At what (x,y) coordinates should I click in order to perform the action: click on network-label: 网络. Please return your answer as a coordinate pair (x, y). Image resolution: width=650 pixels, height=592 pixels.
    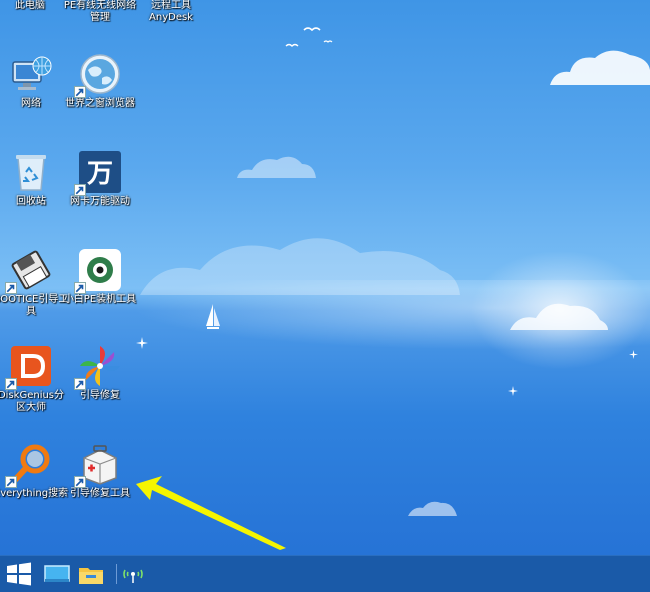
    Looking at the image, I should click on (31, 103).